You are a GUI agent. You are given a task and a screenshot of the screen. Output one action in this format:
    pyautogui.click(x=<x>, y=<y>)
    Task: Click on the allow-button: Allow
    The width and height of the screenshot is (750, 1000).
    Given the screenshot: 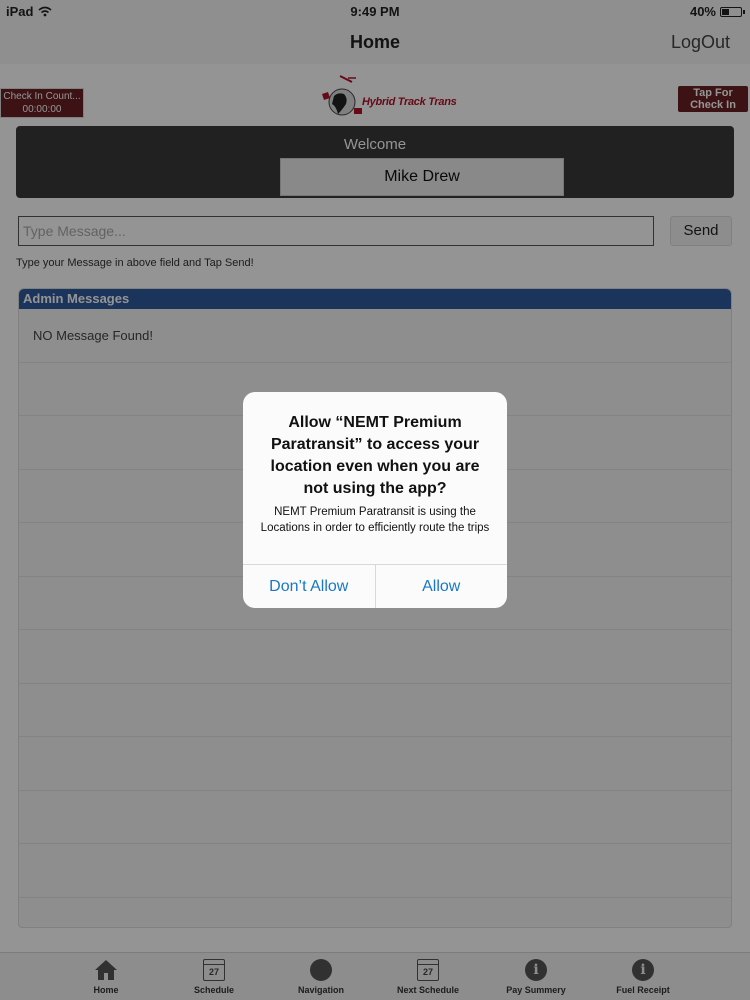 What is the action you would take?
    pyautogui.click(x=441, y=586)
    